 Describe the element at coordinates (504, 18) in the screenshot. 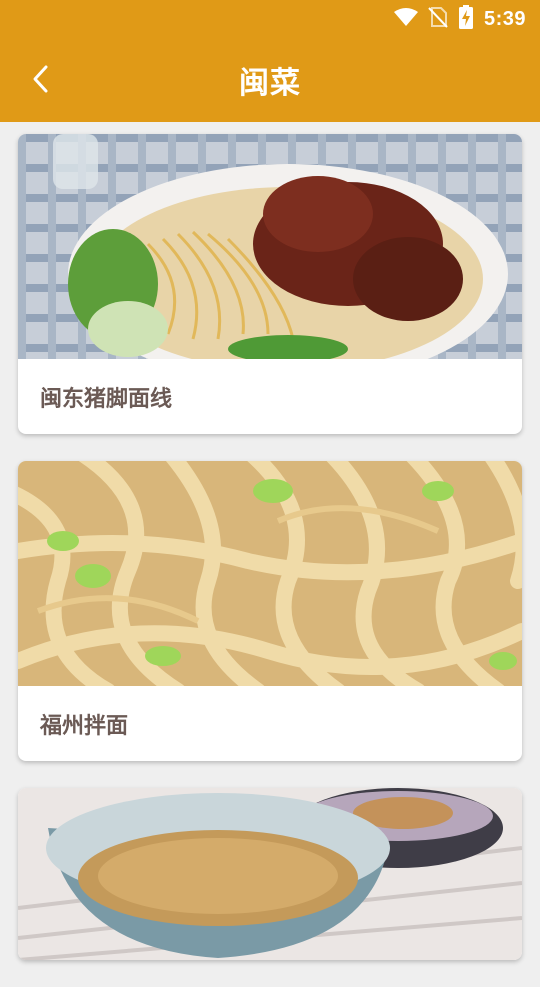

I see `status-time: 5:39` at that location.